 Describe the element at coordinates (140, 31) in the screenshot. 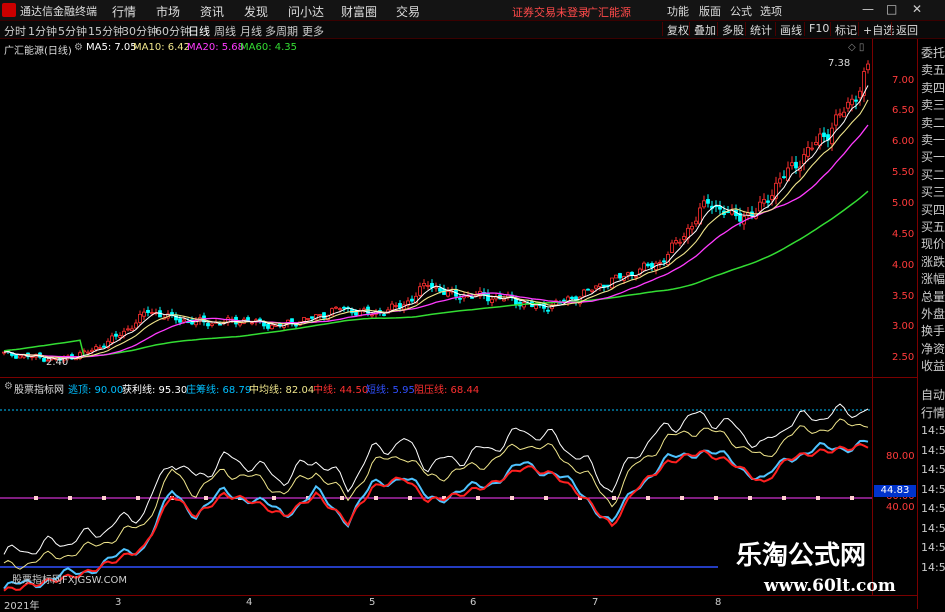

I see `period-30min: 30分钟` at that location.